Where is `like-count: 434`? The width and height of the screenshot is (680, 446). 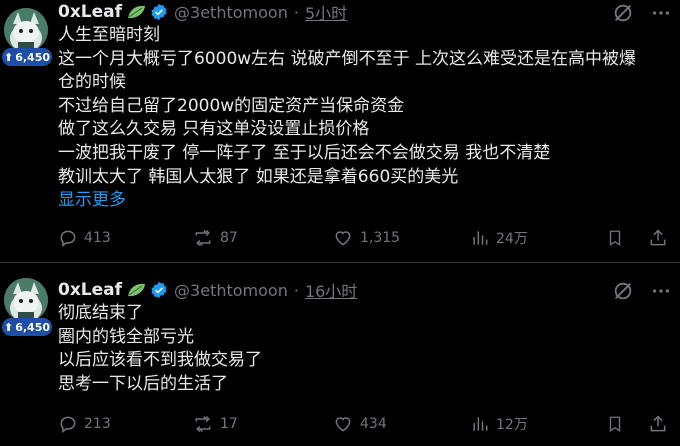 like-count: 434 is located at coordinates (373, 424).